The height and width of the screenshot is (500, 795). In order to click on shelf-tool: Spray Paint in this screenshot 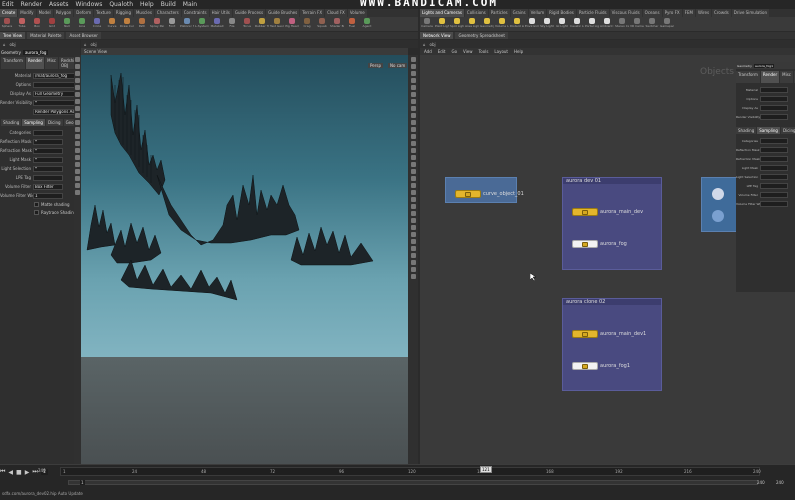, I will do `click(157, 24)`.